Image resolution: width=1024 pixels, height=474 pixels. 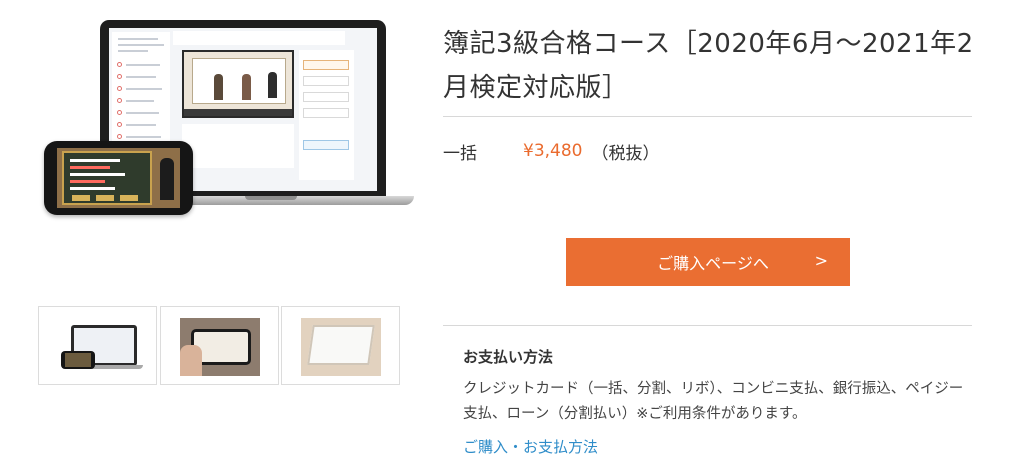 I want to click on purchase-button-label: ご購入ページへ, so click(x=713, y=263).